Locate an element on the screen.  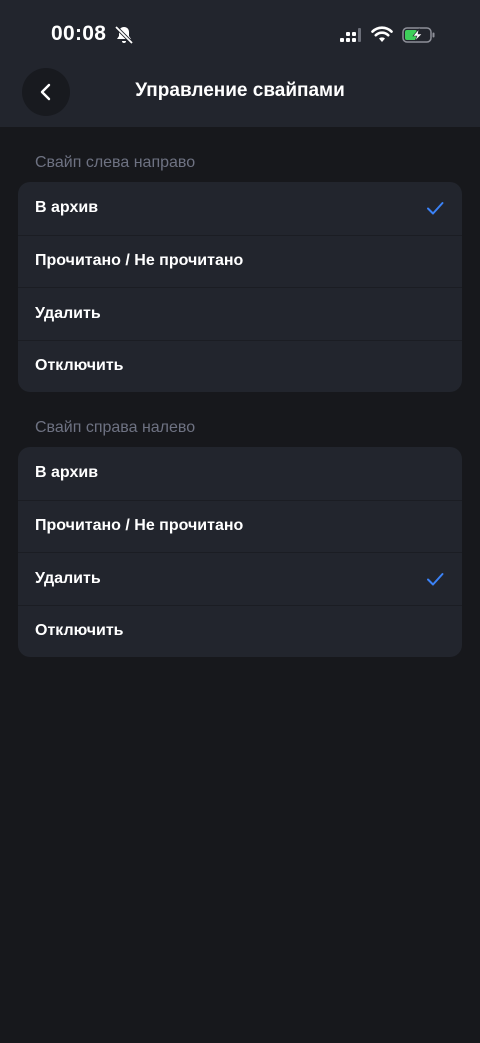
app-header: 00:08 Управление свайпами is located at coordinates (240, 63).